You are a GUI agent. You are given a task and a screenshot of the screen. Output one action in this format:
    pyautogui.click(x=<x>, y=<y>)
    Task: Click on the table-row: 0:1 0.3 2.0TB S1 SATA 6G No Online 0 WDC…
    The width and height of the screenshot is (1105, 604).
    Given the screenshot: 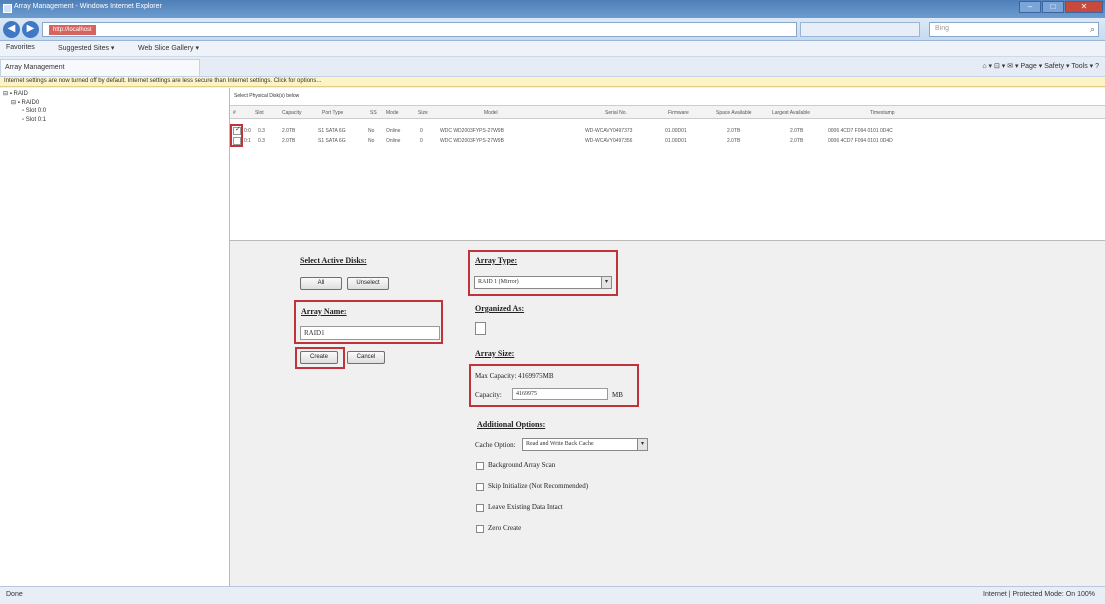 What is the action you would take?
    pyautogui.click(x=667, y=141)
    